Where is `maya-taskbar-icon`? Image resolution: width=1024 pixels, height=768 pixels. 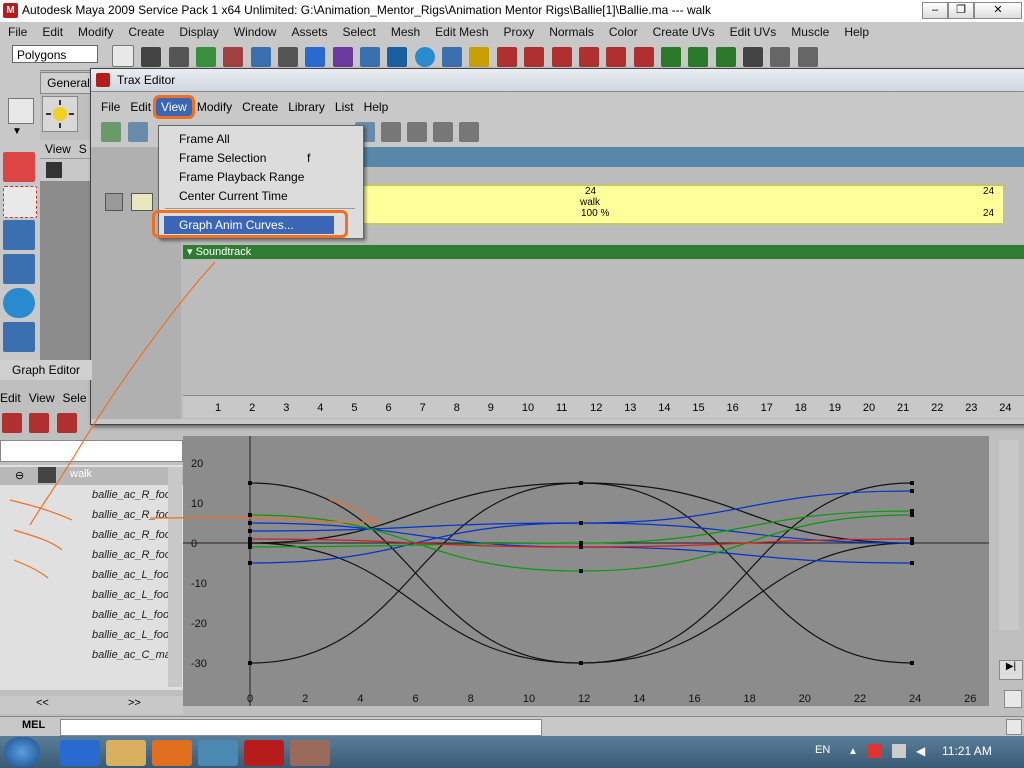
maya-taskbar-icon is located at coordinates (264, 753).